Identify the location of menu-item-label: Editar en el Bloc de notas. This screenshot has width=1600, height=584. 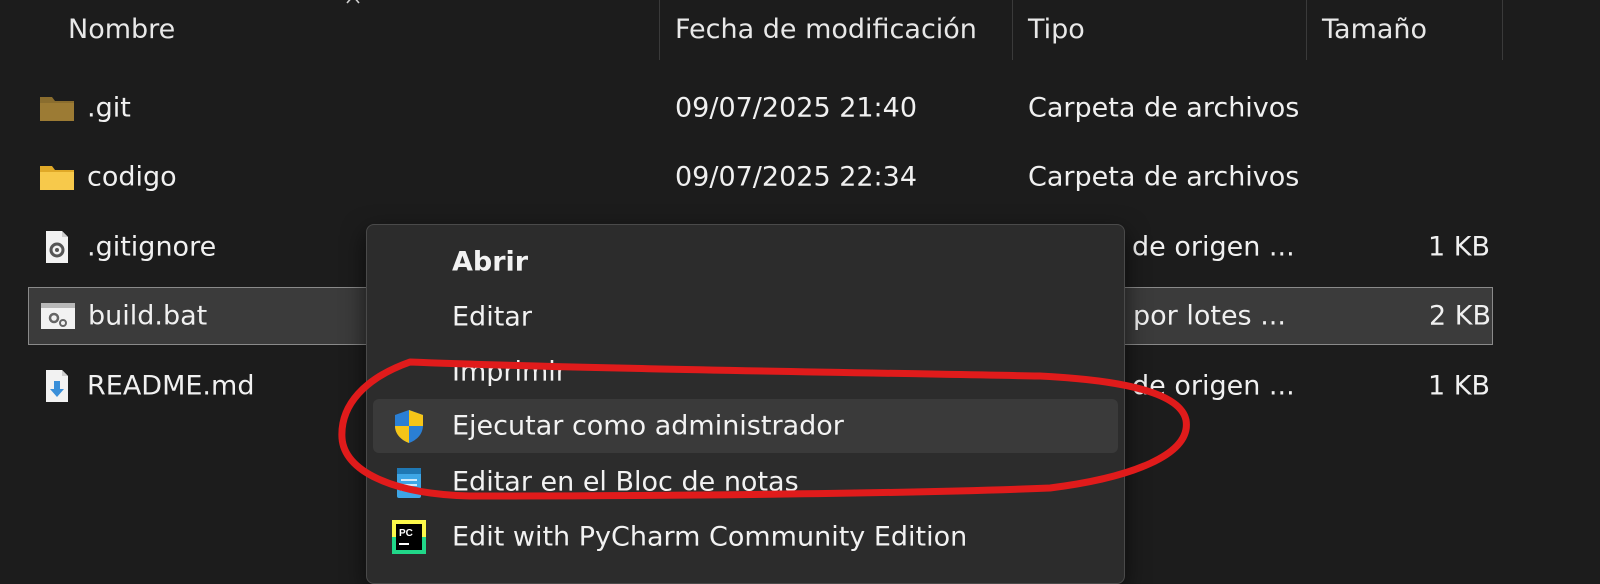
(625, 482).